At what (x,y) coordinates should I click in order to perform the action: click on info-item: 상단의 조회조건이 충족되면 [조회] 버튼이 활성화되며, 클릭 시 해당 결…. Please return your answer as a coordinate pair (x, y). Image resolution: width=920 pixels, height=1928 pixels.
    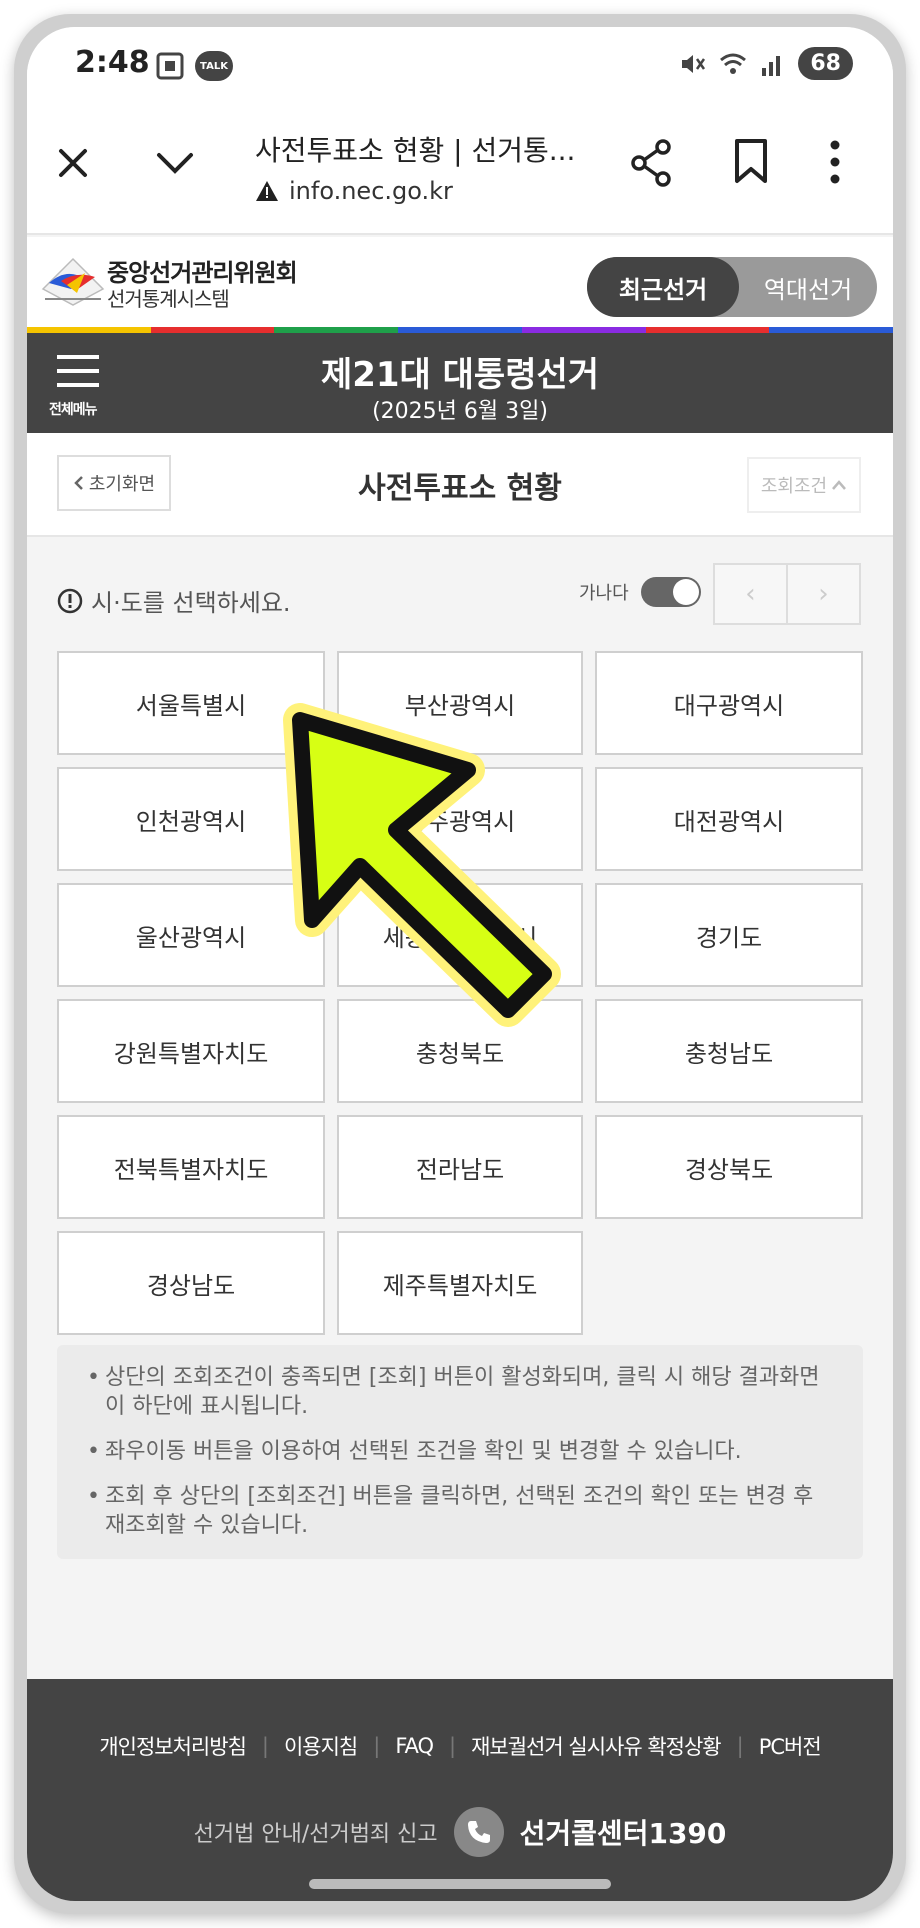
    Looking at the image, I should click on (463, 1392).